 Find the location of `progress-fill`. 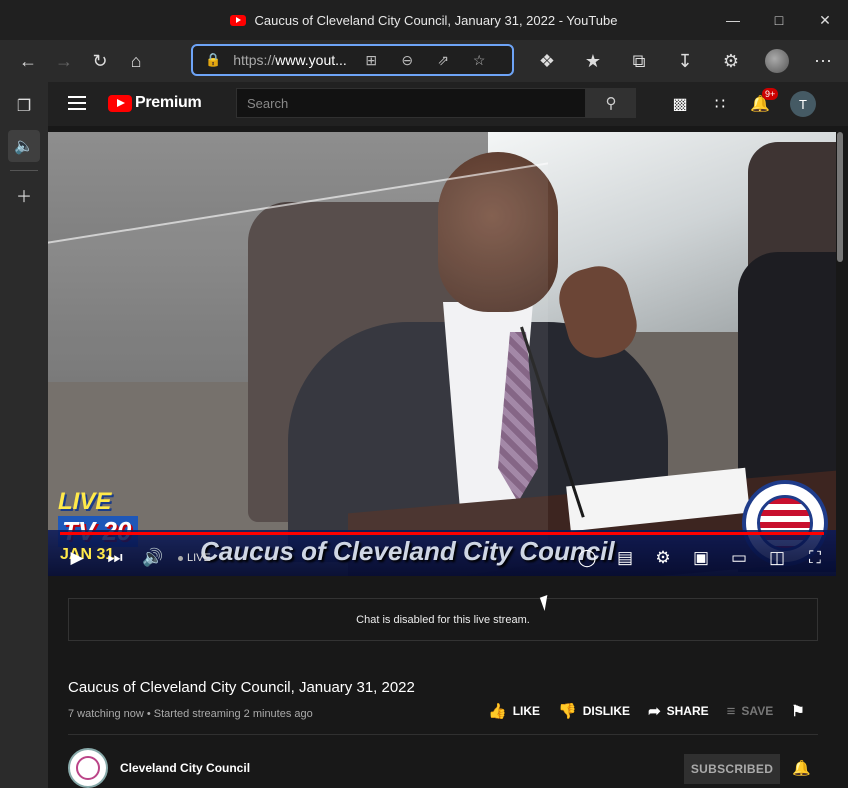

progress-fill is located at coordinates (442, 533).